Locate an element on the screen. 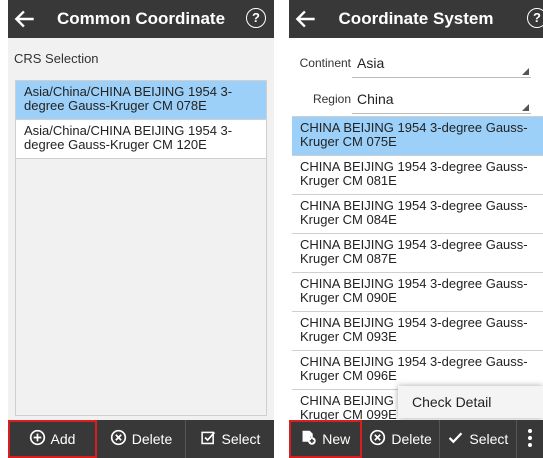 The width and height of the screenshot is (543, 458). more-options-button is located at coordinates (530, 439).